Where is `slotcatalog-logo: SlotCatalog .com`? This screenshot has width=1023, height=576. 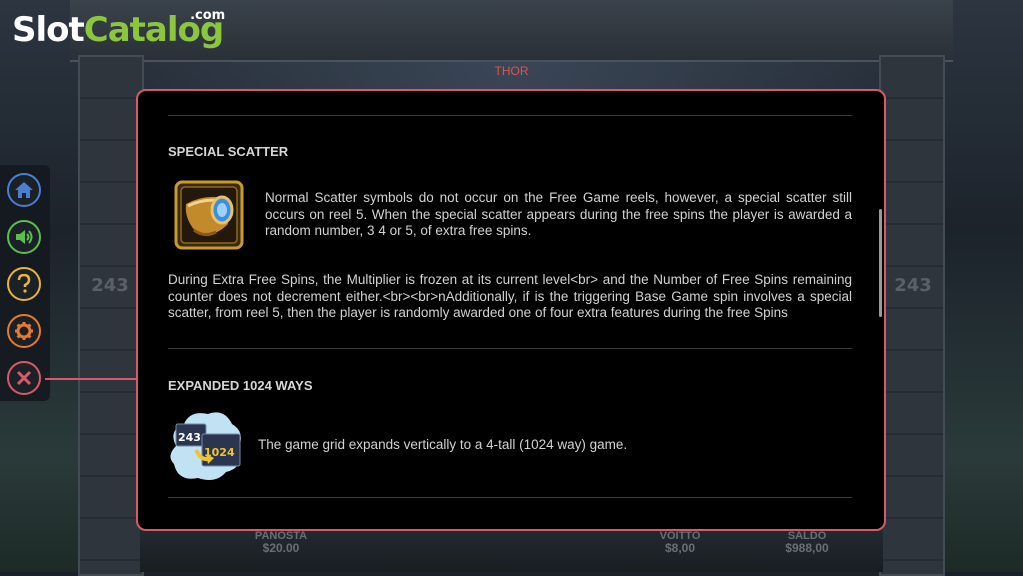
slotcatalog-logo: SlotCatalog .com is located at coordinates (119, 29).